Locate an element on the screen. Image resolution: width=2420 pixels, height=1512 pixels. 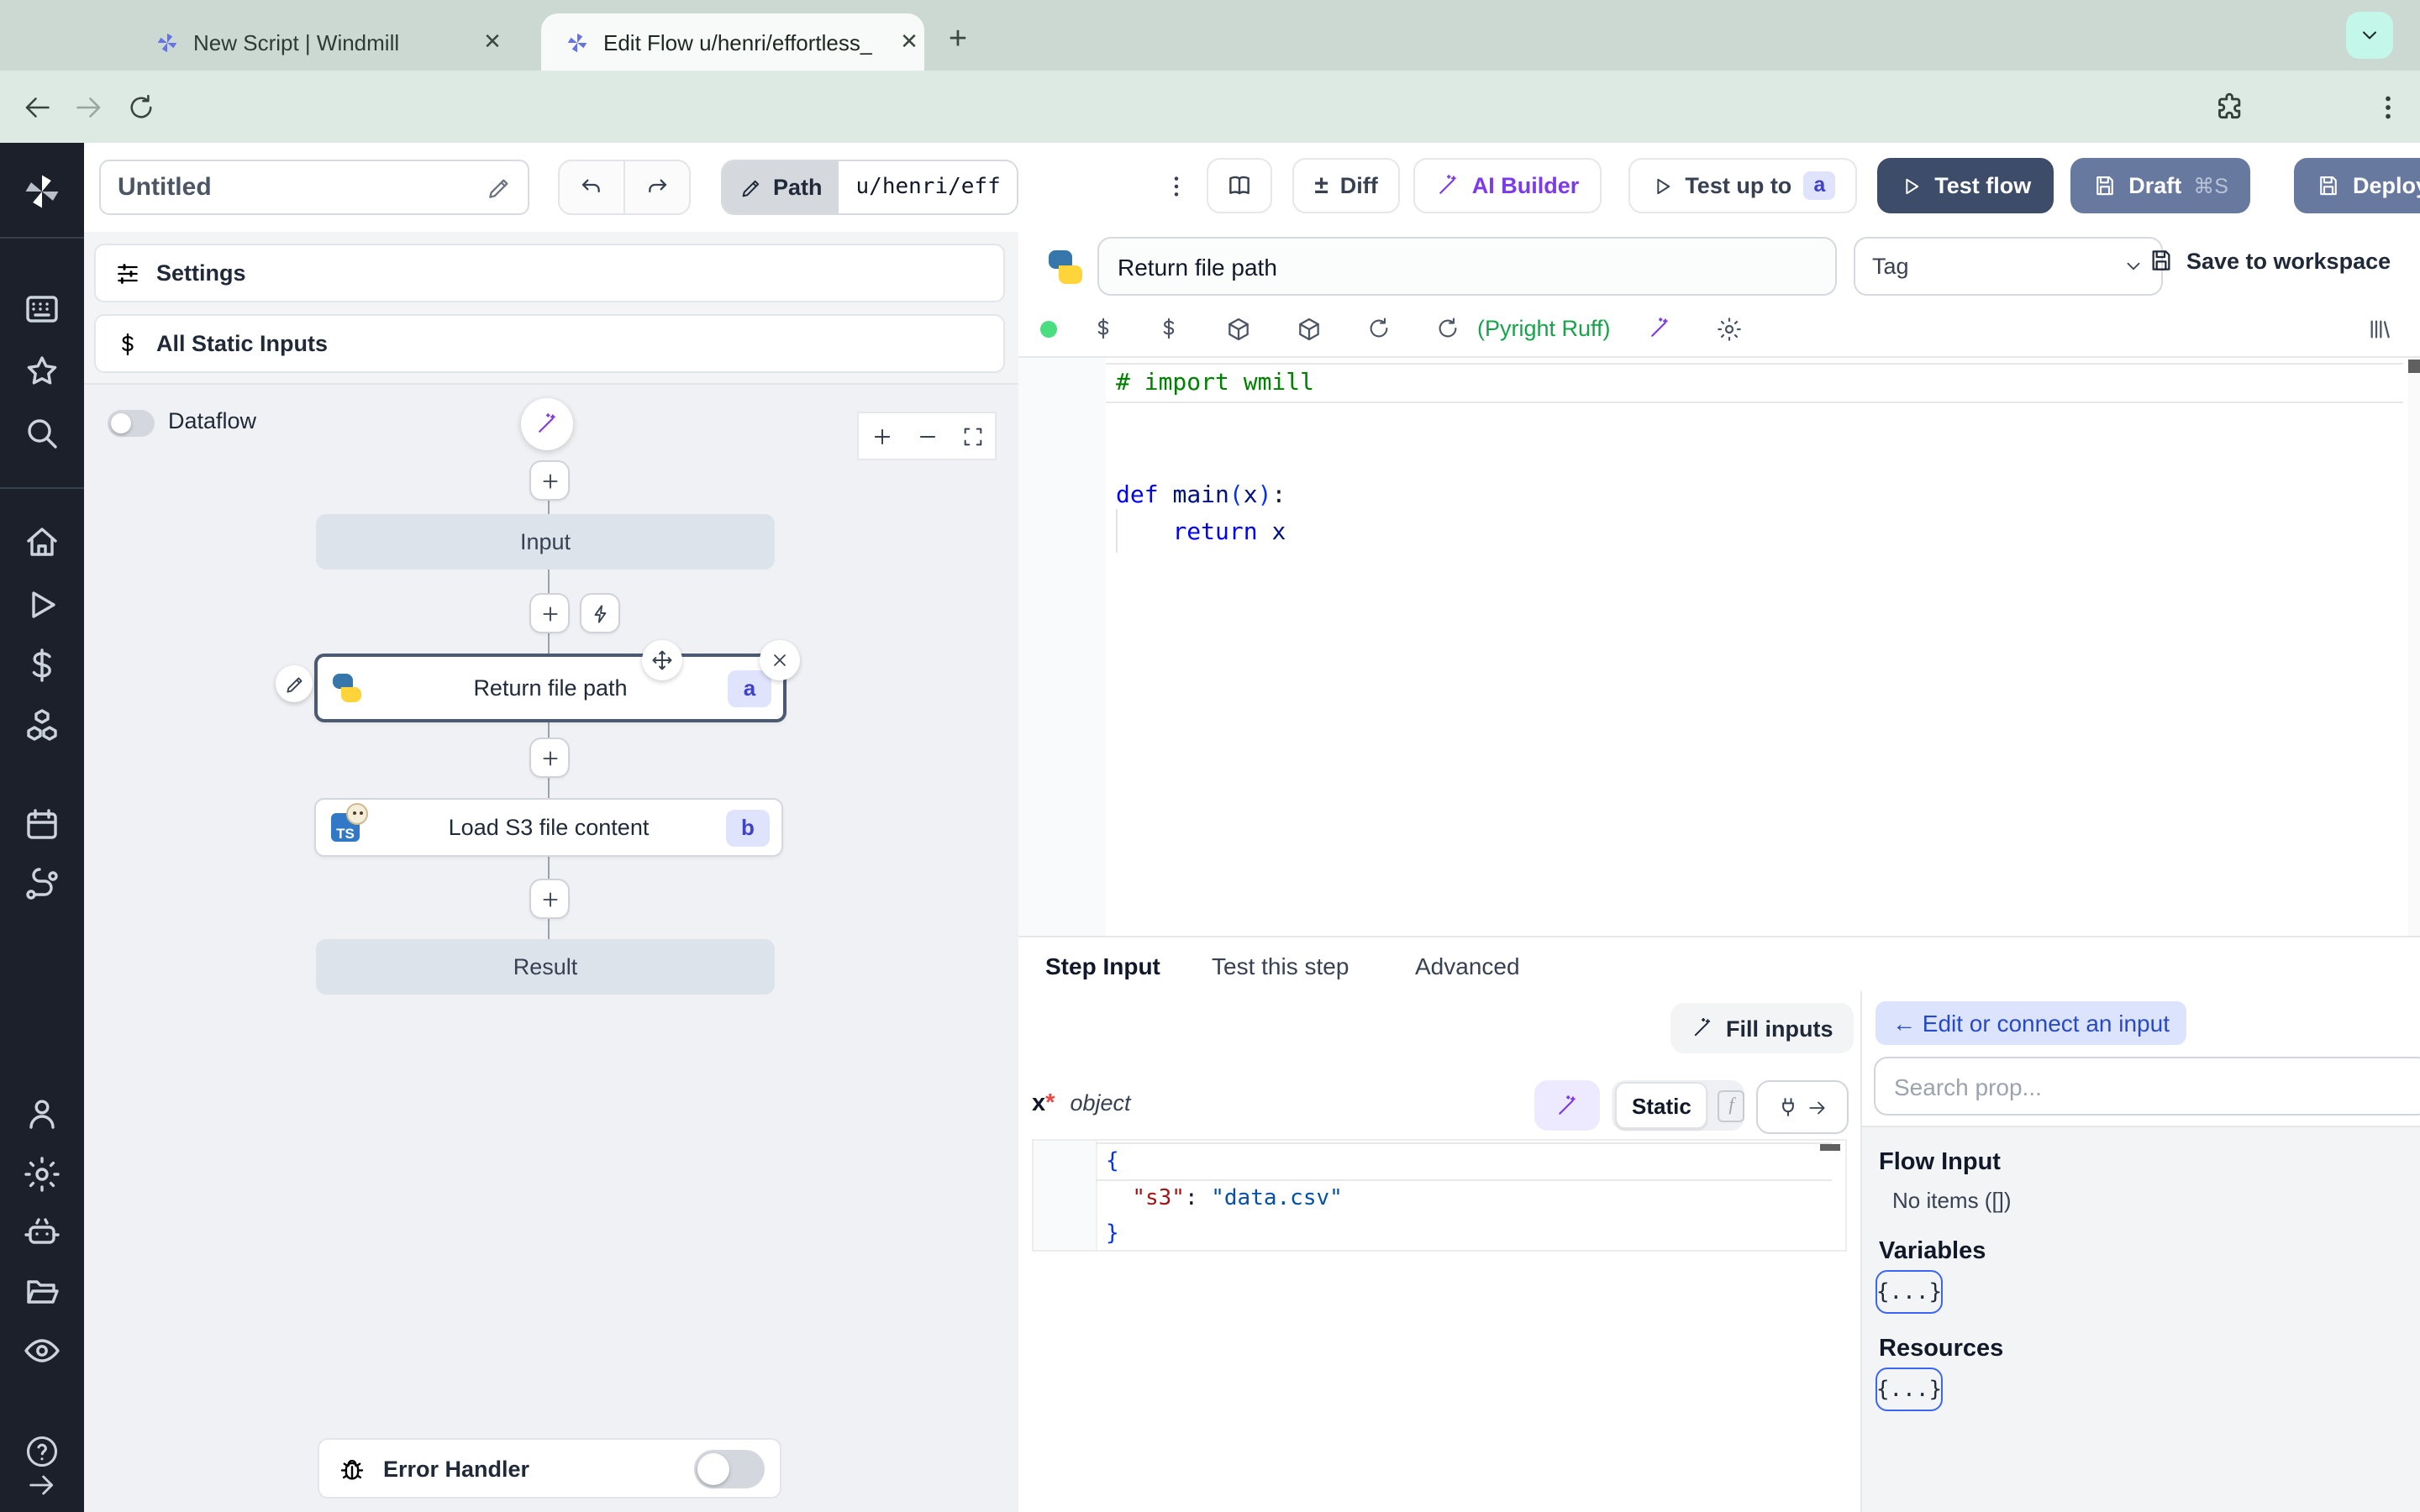
tab-step-input: Step Input is located at coordinates (1103, 967).